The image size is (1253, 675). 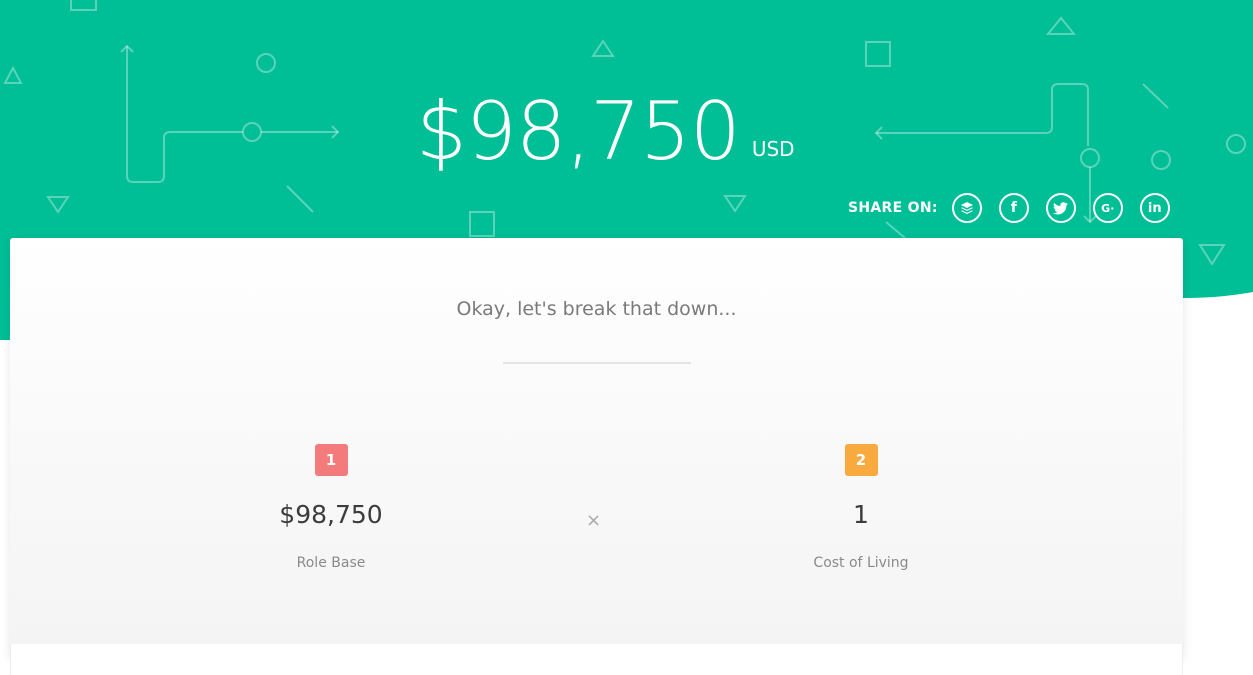 What do you see at coordinates (331, 563) in the screenshot?
I see `factor-label: Role Base` at bounding box center [331, 563].